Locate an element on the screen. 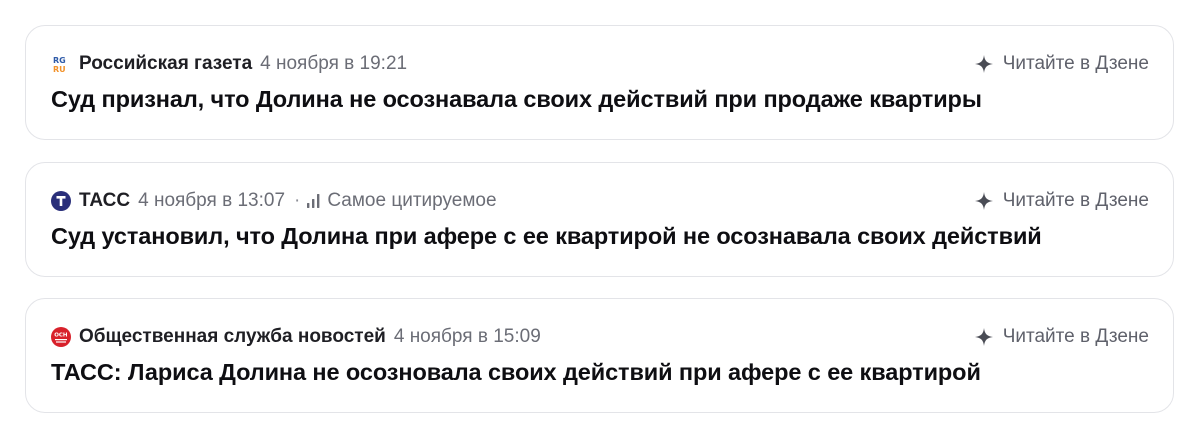  news-meta: ТАСС 4 ноября в 13:07 · Самое цитируемое is located at coordinates (274, 201).